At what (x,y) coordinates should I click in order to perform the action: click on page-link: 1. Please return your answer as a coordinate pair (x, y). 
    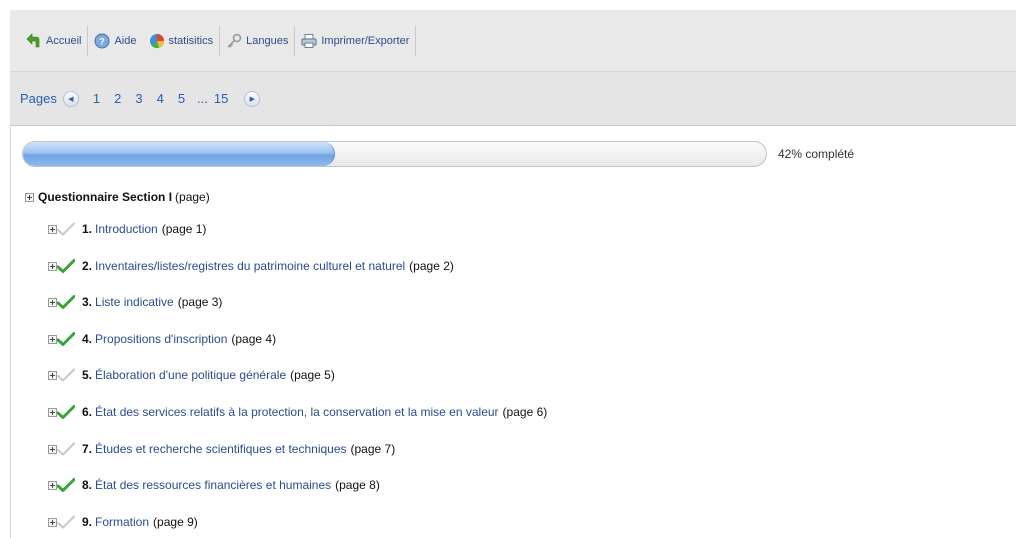
    Looking at the image, I should click on (96, 98).